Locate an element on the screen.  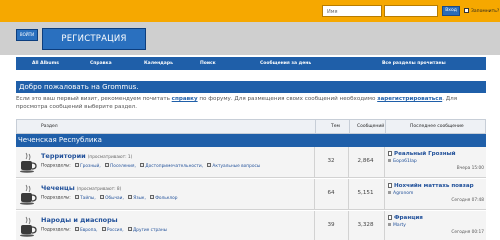
nav-item-albums: All Albums is located at coordinates (45, 63).